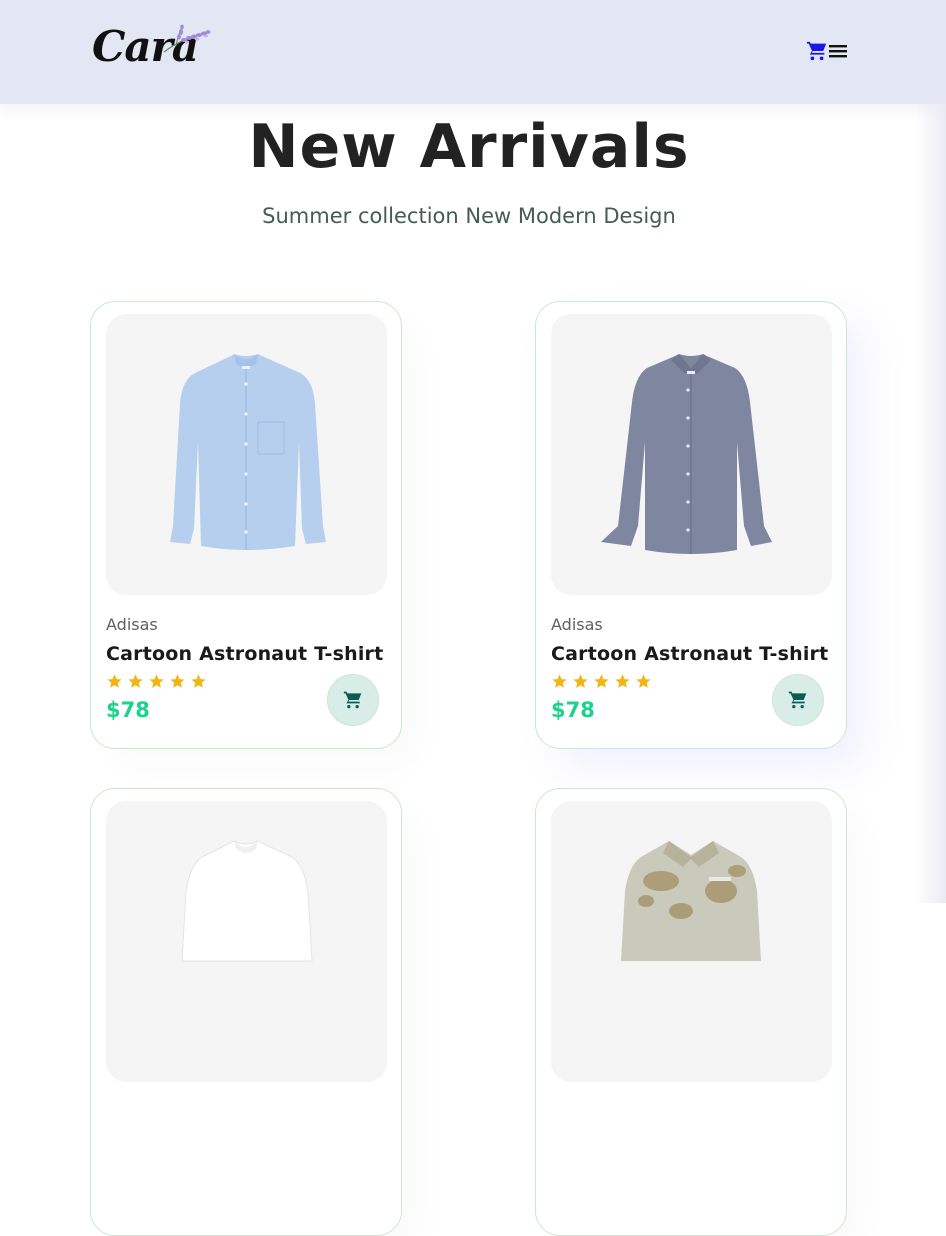 The width and height of the screenshot is (946, 1236). I want to click on site-header: Cara, so click(473, 52).